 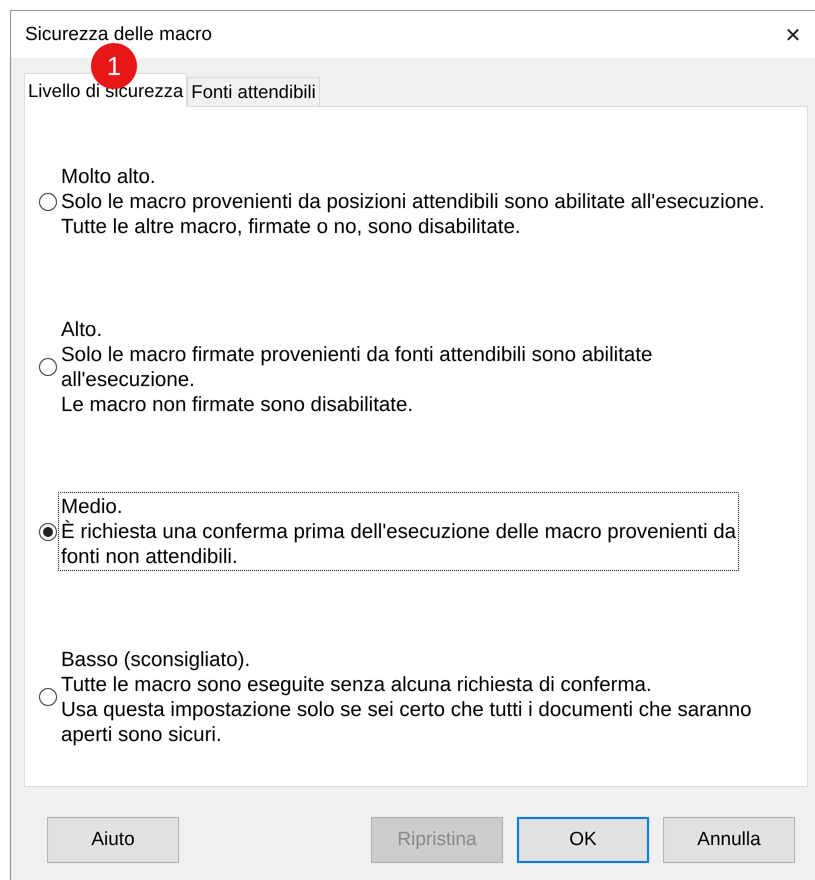 What do you see at coordinates (150, 556) in the screenshot?
I see `option-description: fonti non attendibili.` at bounding box center [150, 556].